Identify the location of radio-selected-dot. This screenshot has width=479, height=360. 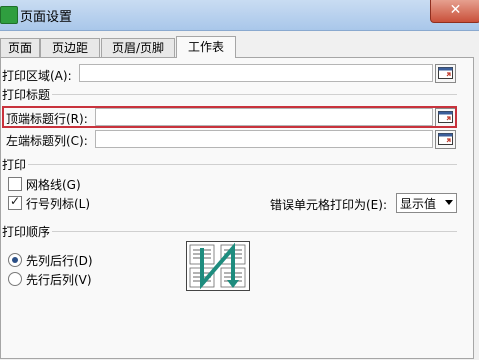
(15, 260).